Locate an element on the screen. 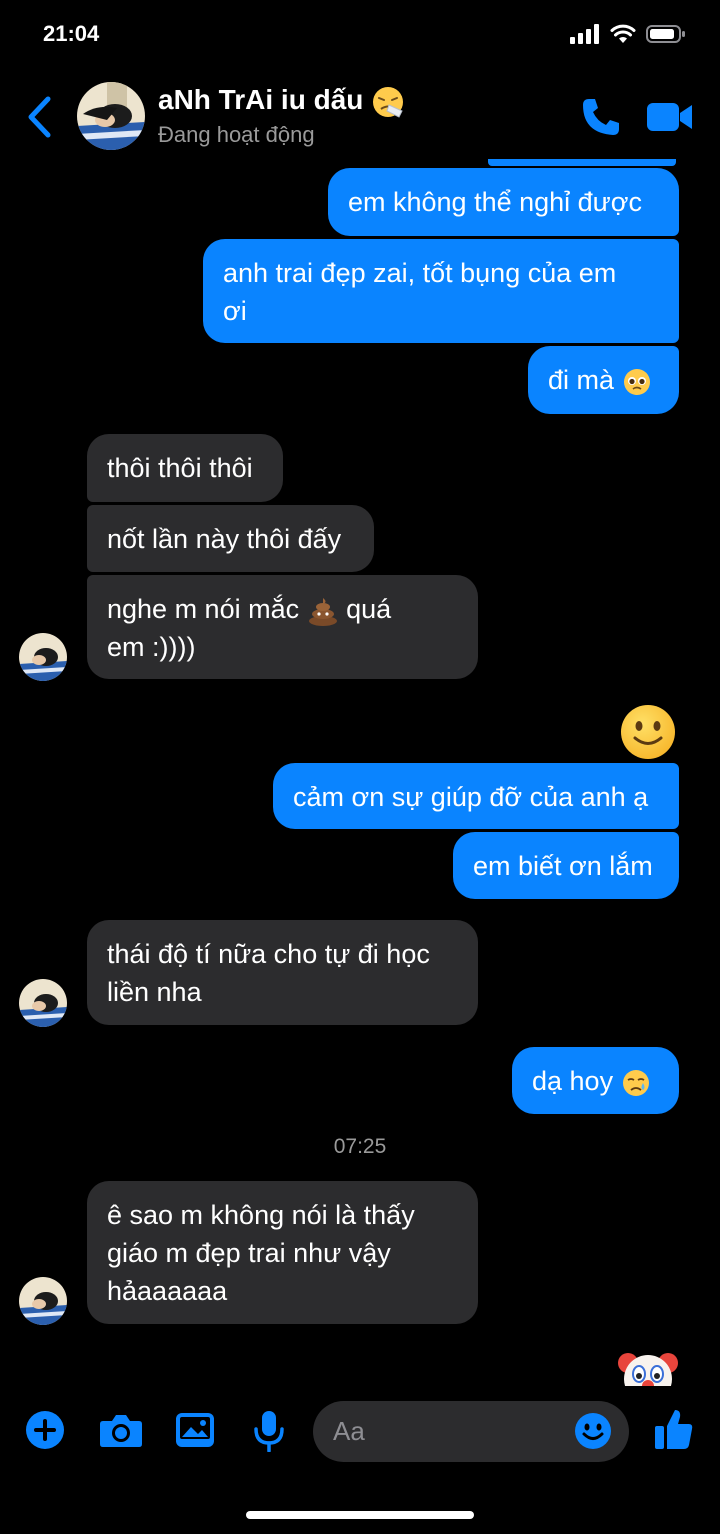 Image resolution: width=720 pixels, height=1534 pixels. message-sent: cảm ơn sự giúp đỡ của anh ạ is located at coordinates (476, 796).